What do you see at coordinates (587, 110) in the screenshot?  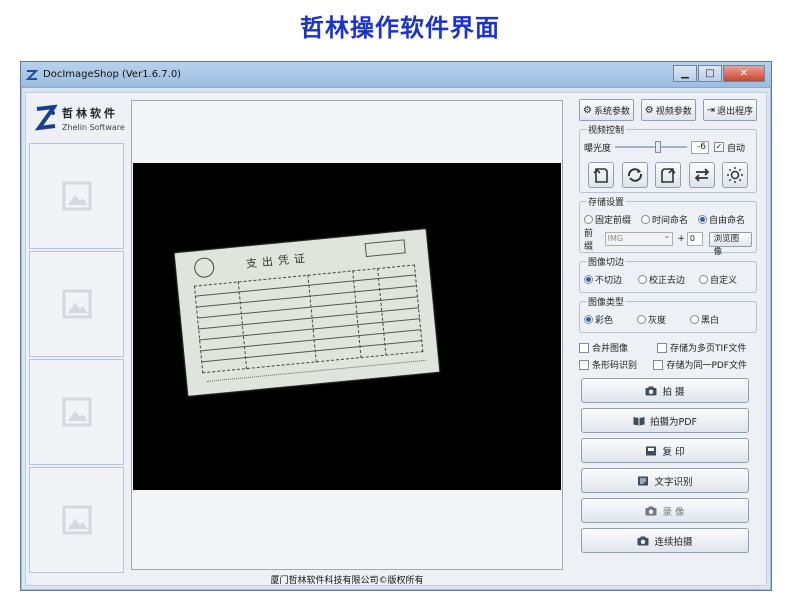 I see `gear-icon: ⚙` at bounding box center [587, 110].